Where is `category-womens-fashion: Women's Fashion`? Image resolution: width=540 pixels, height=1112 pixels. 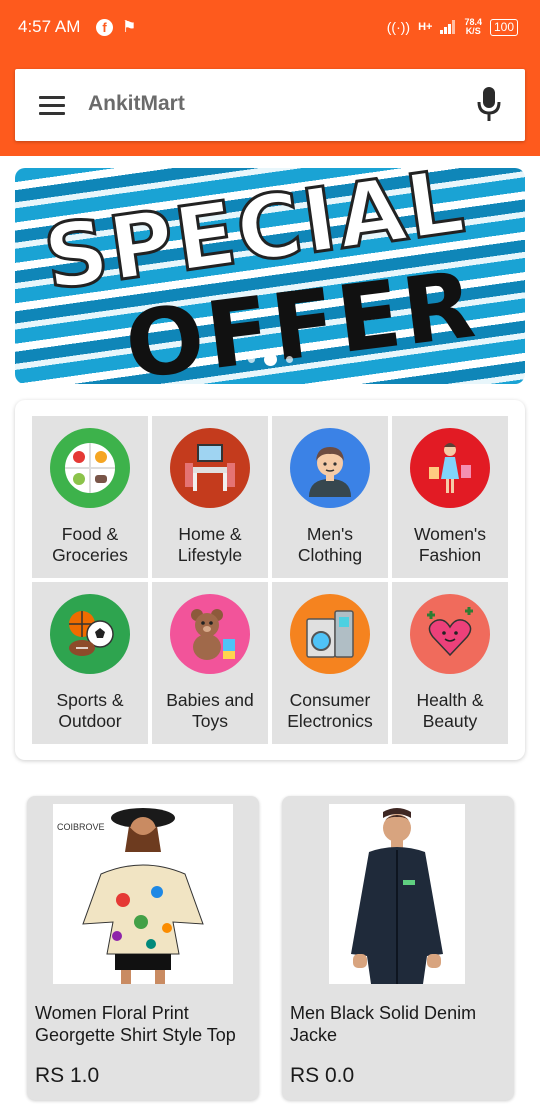
category-womens-fashion: Women's Fashion is located at coordinates (450, 497).